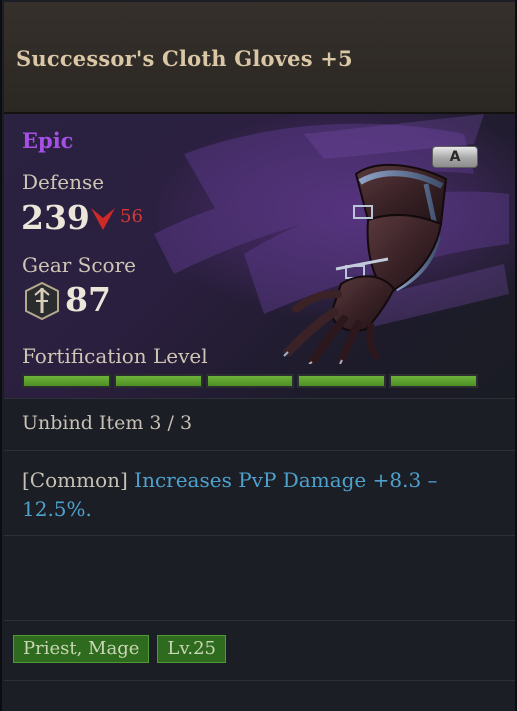 This screenshot has height=711, width=517. Describe the element at coordinates (184, 58) in the screenshot. I see `item-name: Successor's Cloth Gloves +5` at that location.